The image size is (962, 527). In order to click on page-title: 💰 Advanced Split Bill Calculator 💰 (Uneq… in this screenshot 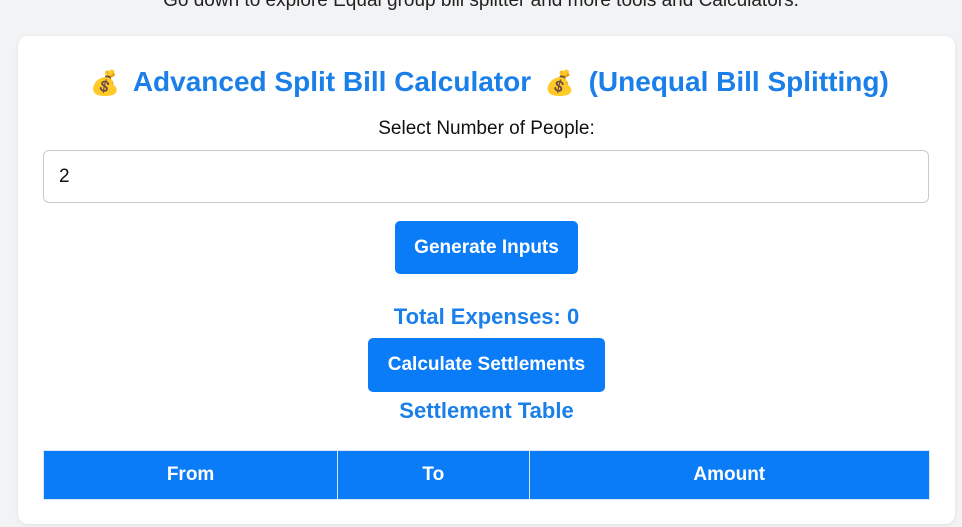, I will do `click(486, 82)`.